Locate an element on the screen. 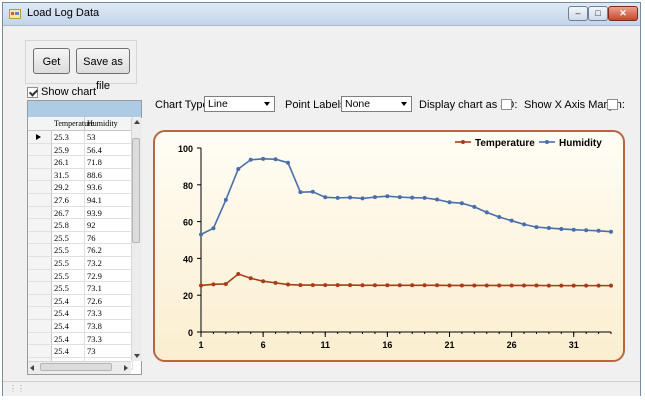  maximize-button: □ is located at coordinates (598, 13).